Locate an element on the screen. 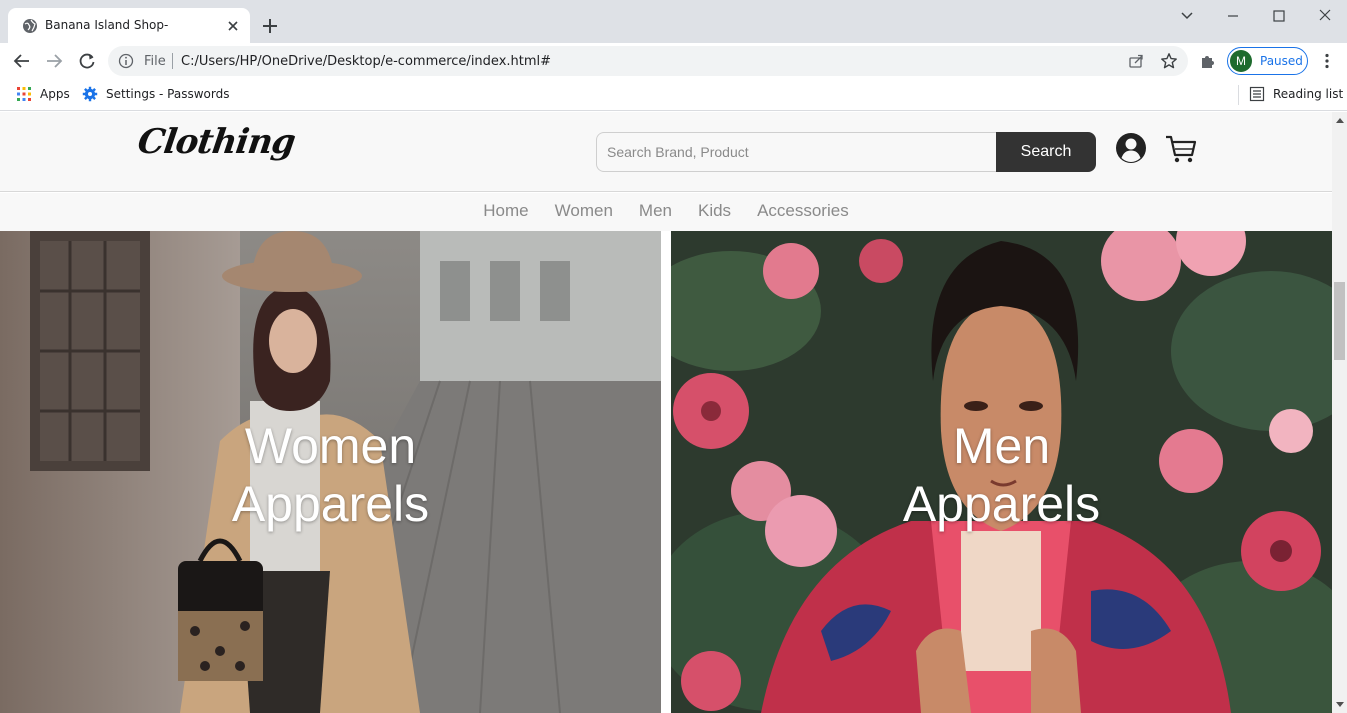 Image resolution: width=1347 pixels, height=713 pixels. minimize-icon is located at coordinates (1233, 16).